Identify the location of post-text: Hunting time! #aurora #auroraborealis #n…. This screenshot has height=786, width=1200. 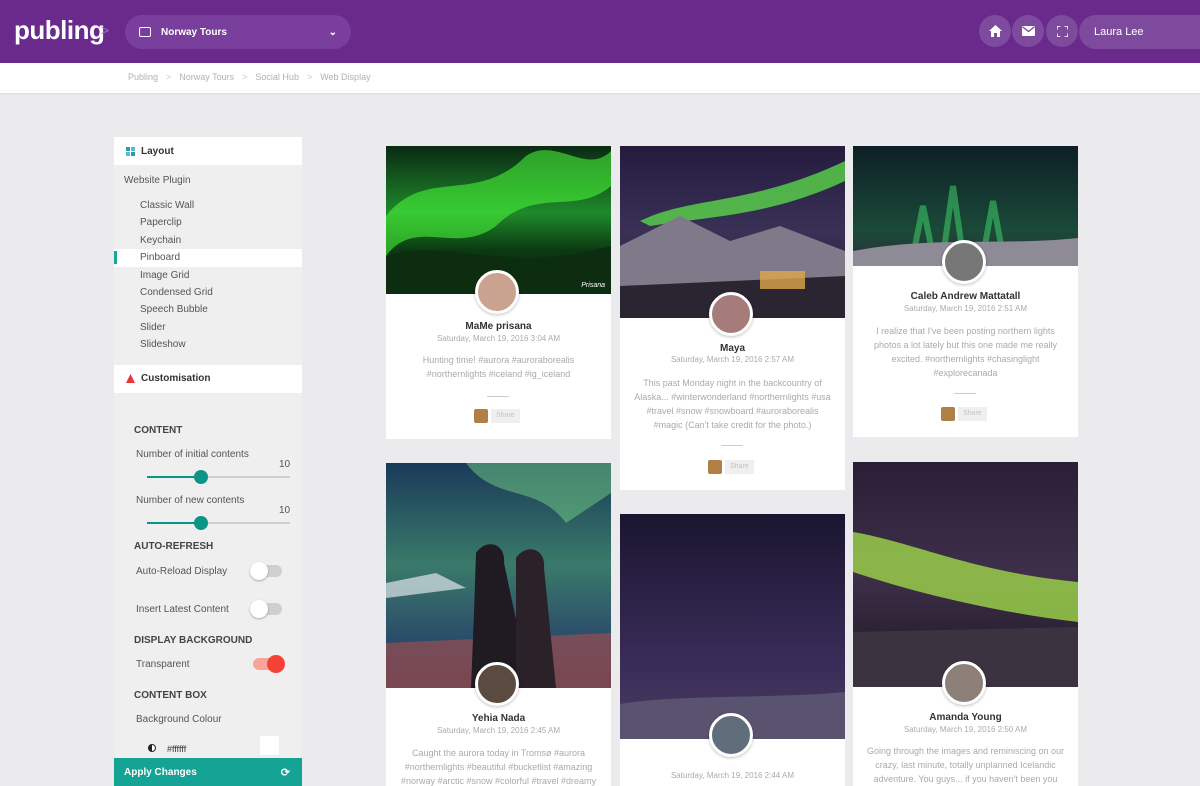
(498, 367).